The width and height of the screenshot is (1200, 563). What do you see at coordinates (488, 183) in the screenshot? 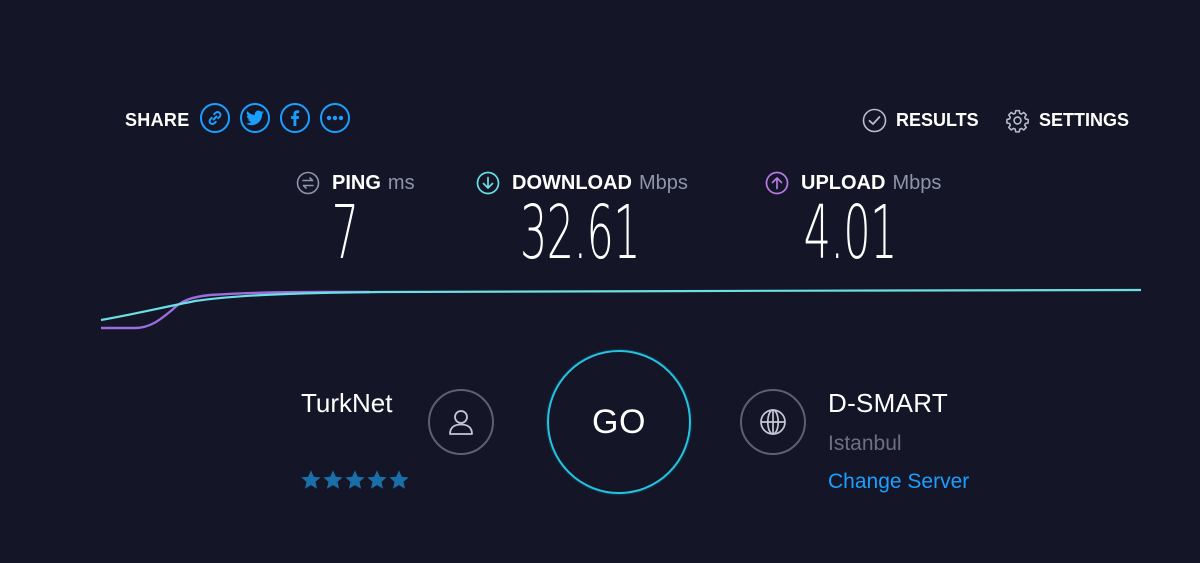
I see `download-arrow-icon` at bounding box center [488, 183].